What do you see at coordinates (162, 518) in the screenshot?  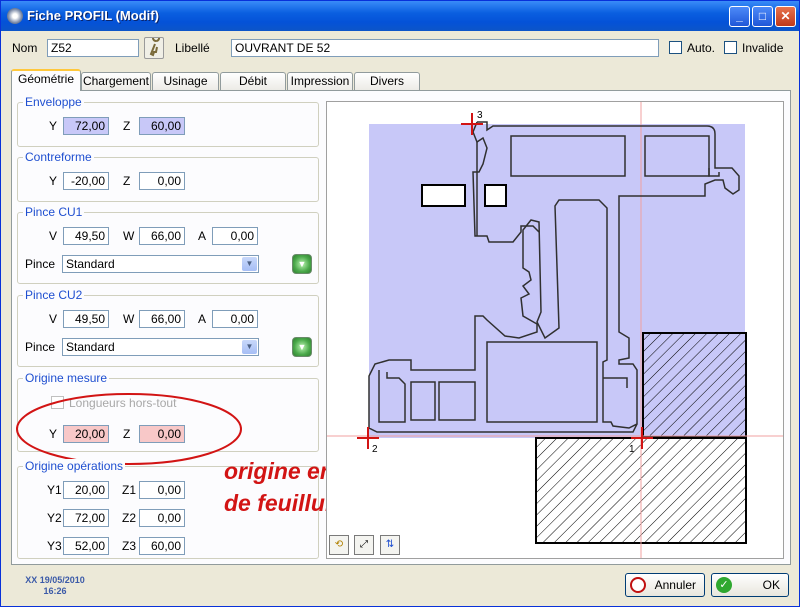 I see `op-z2-input: 0,00` at bounding box center [162, 518].